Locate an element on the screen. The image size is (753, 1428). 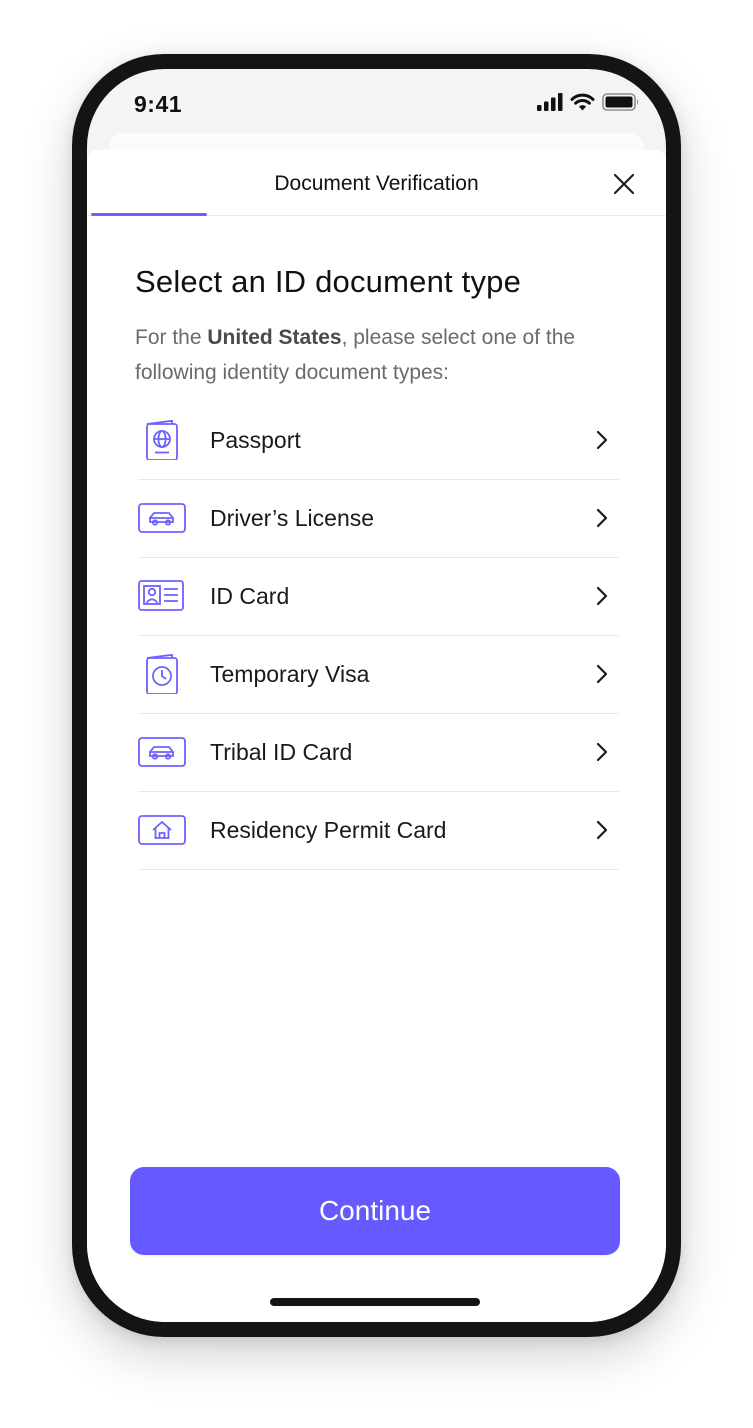
header-title: Document Verification is located at coordinates (376, 183).